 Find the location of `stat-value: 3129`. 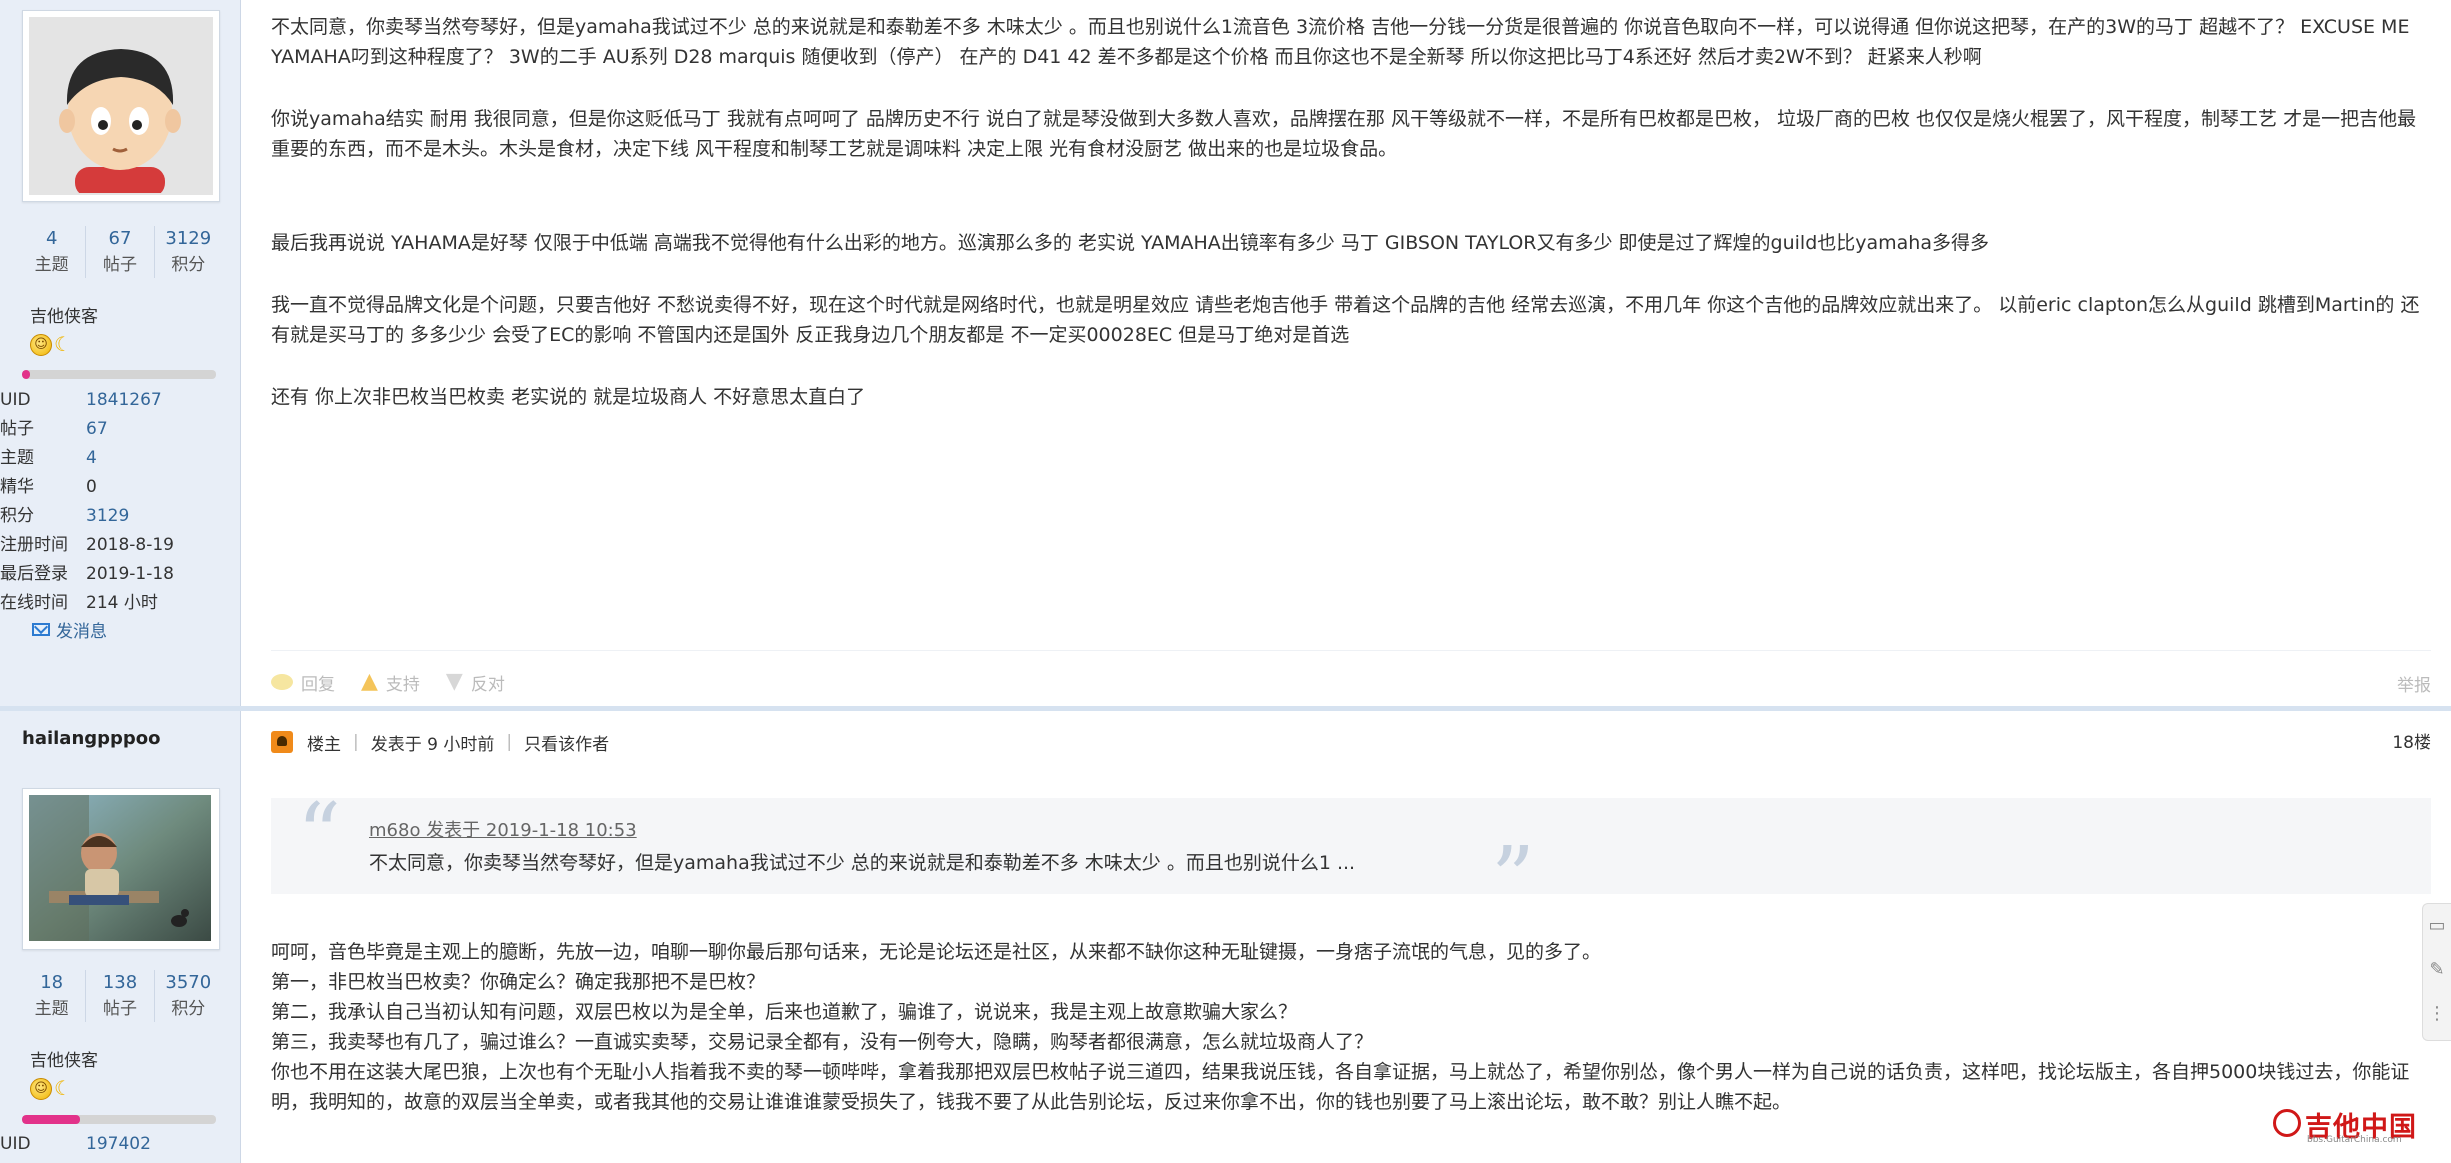

stat-value: 3129 is located at coordinates (188, 239).